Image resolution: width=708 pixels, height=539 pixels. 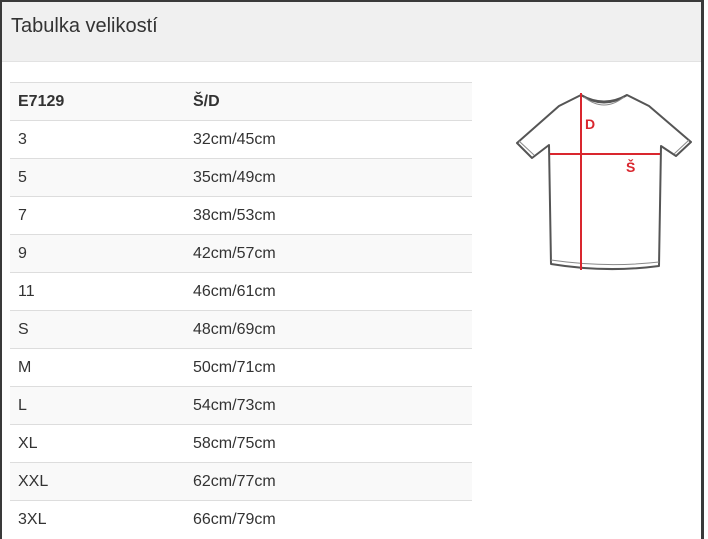 What do you see at coordinates (630, 166) in the screenshot?
I see `width-label: Š` at bounding box center [630, 166].